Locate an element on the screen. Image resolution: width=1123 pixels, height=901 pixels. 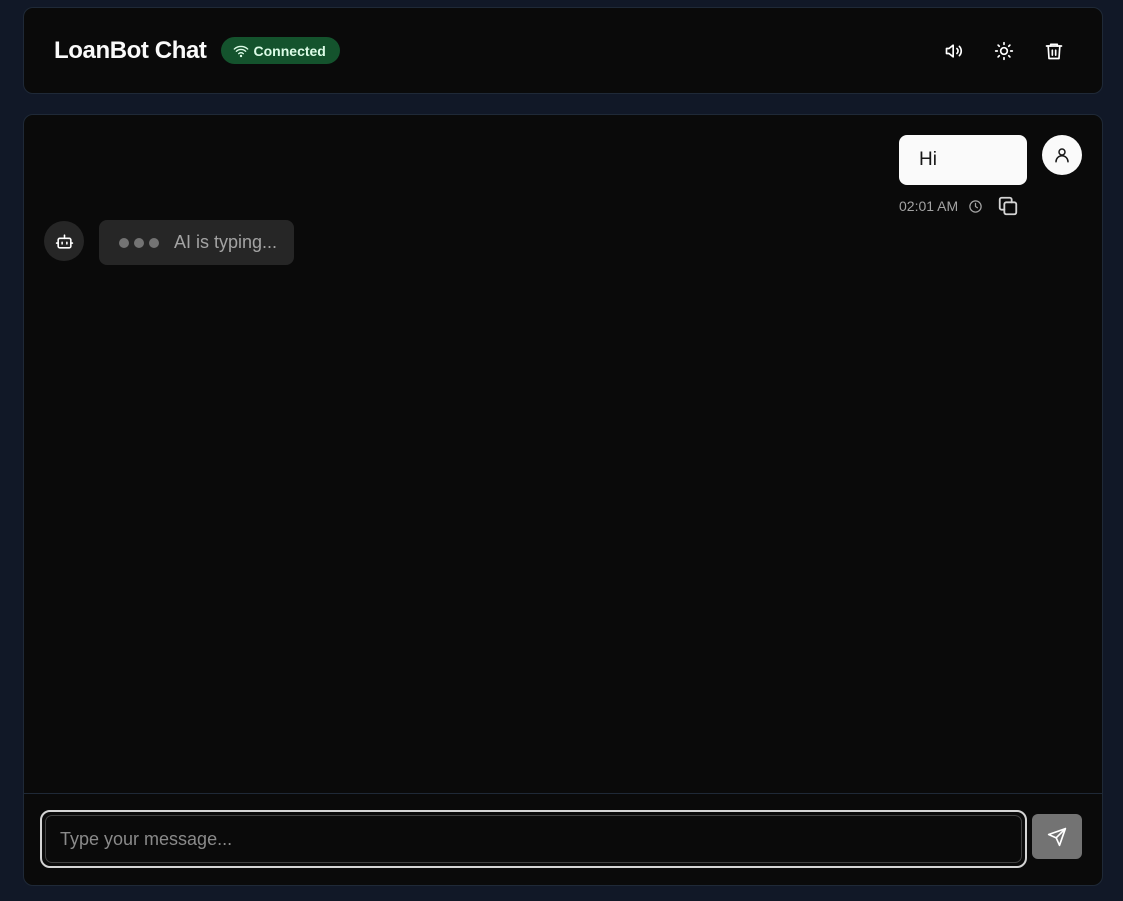
copy-icon is located at coordinates (1008, 206).